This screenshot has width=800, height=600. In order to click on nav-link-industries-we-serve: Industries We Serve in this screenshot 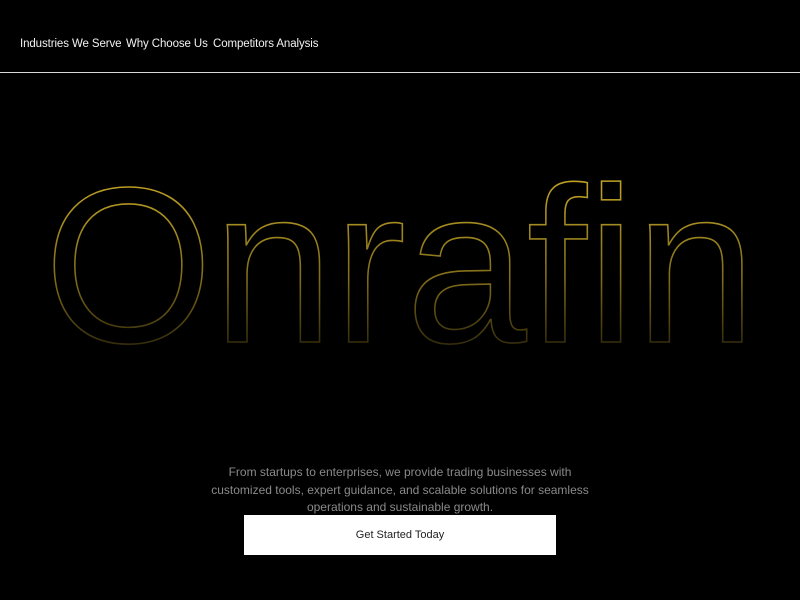, I will do `click(71, 44)`.